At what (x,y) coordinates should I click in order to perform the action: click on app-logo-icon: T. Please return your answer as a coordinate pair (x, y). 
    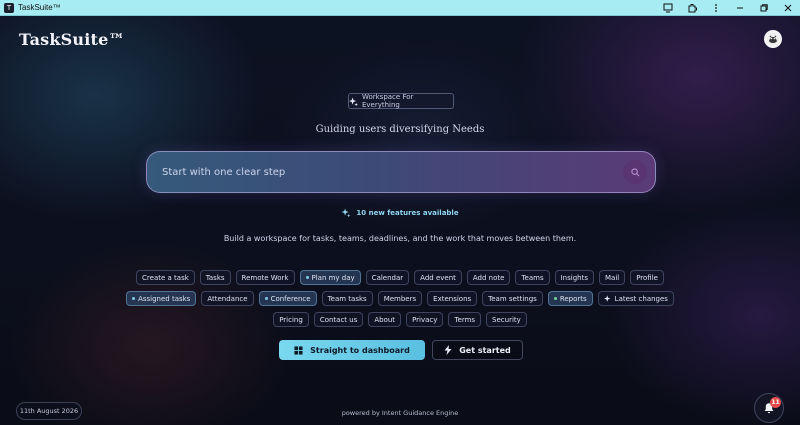
    Looking at the image, I should click on (9, 7).